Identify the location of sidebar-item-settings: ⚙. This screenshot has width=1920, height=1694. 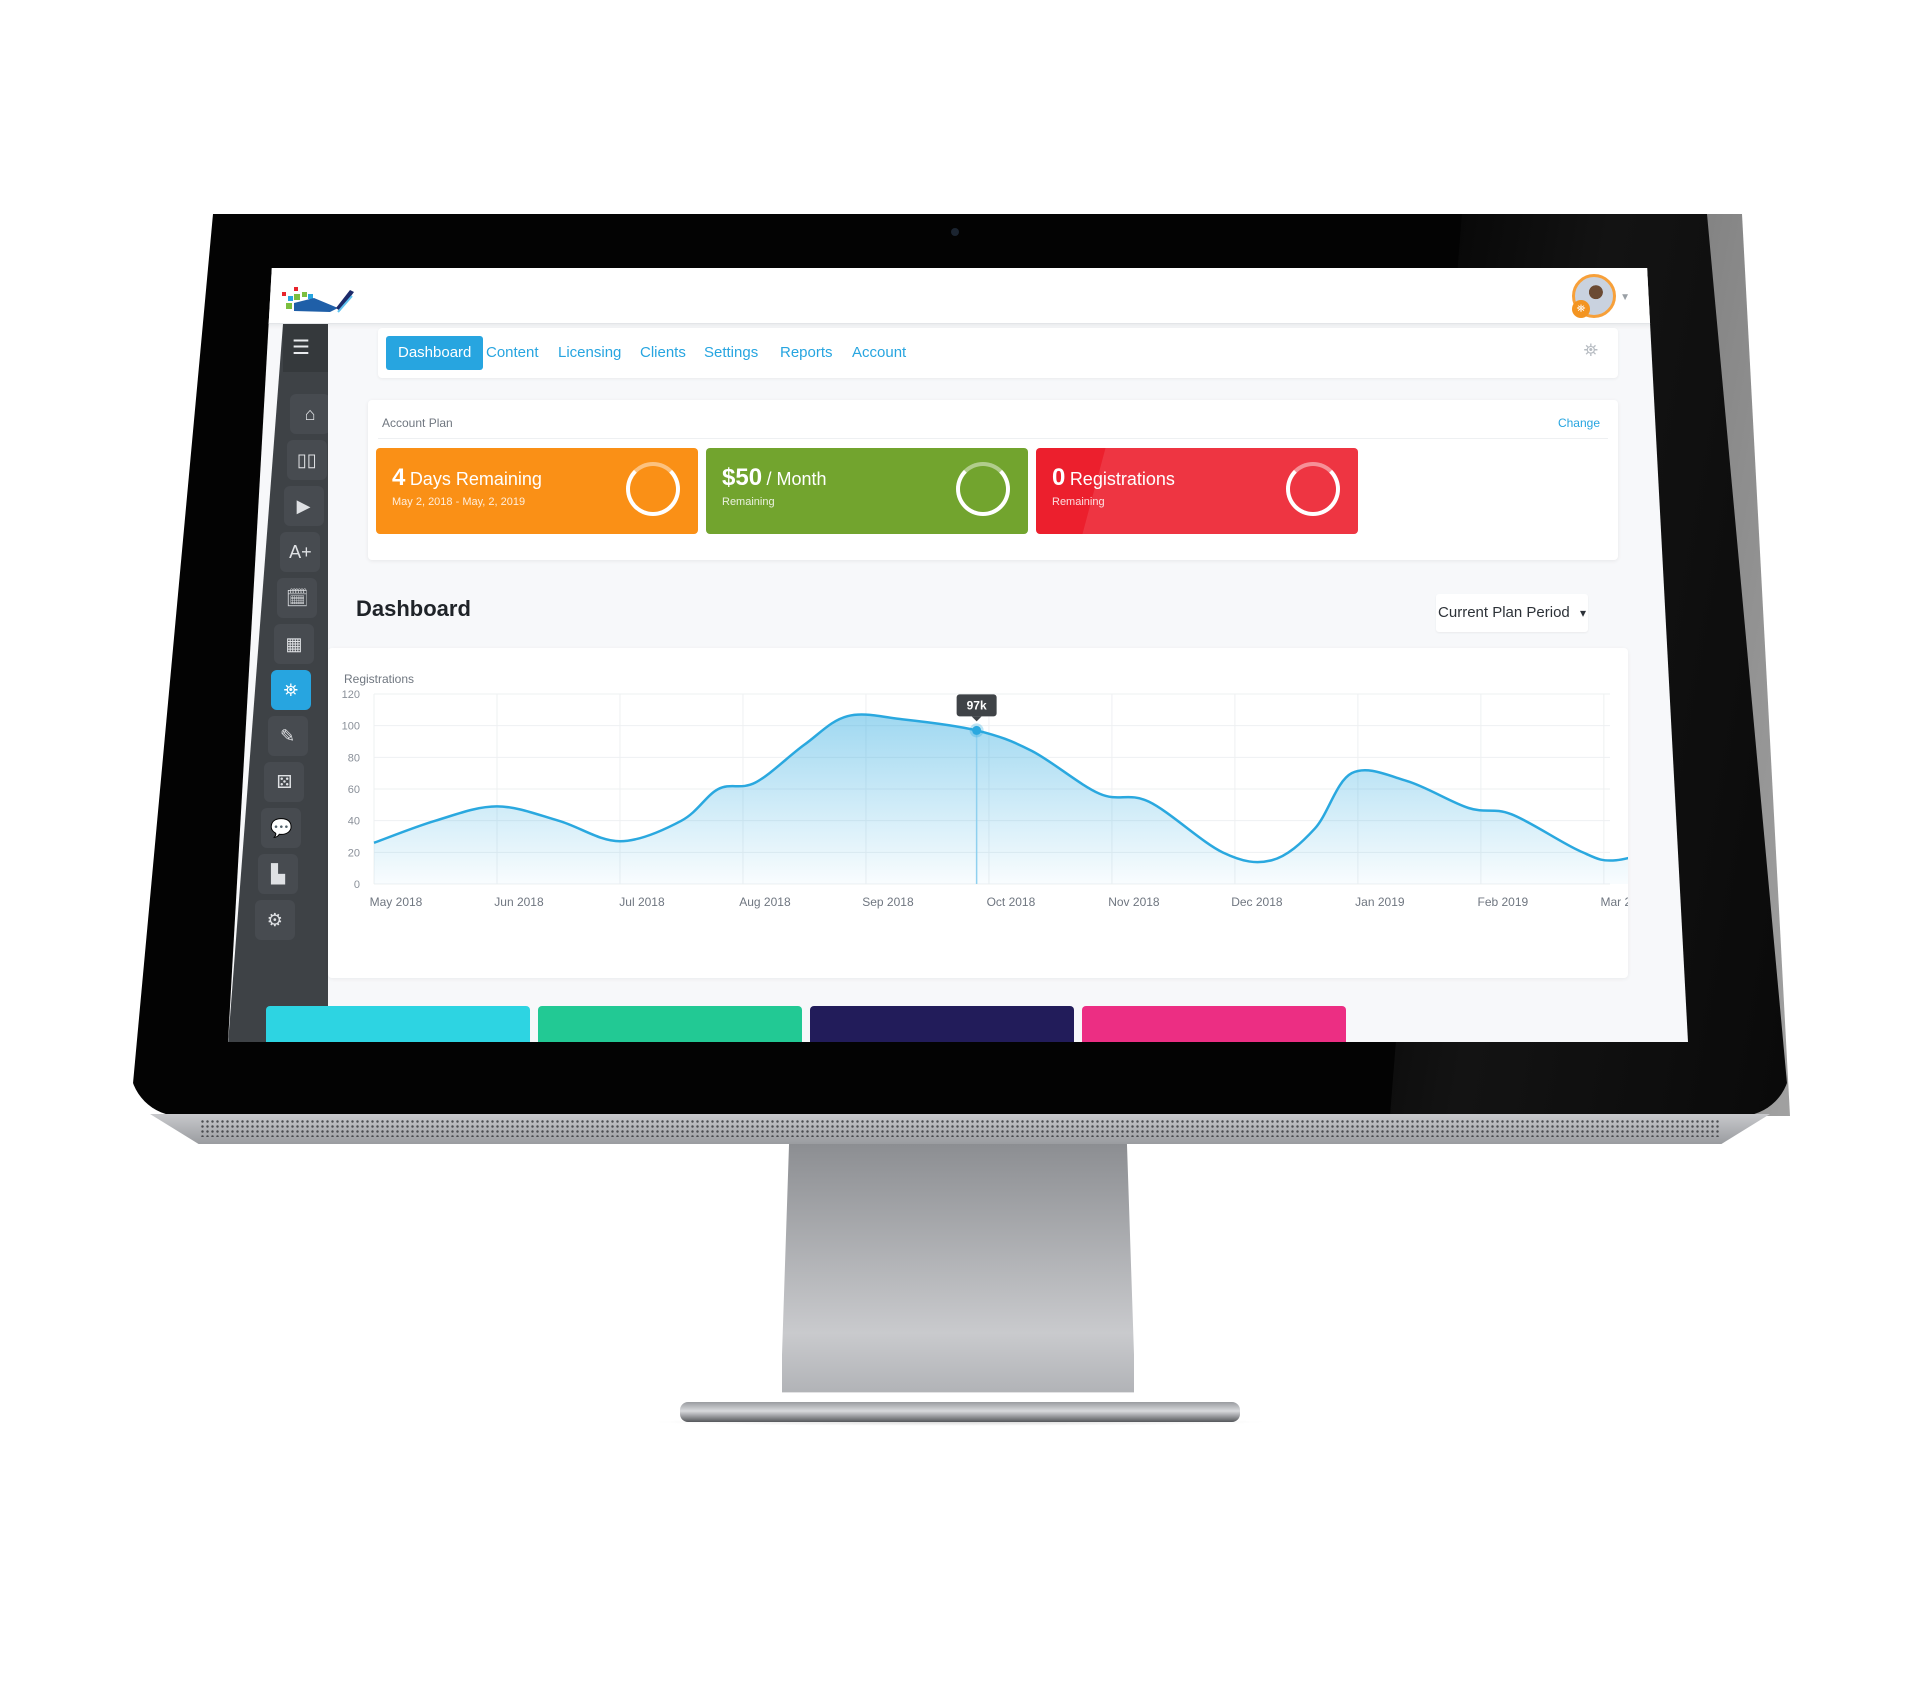
(274, 920).